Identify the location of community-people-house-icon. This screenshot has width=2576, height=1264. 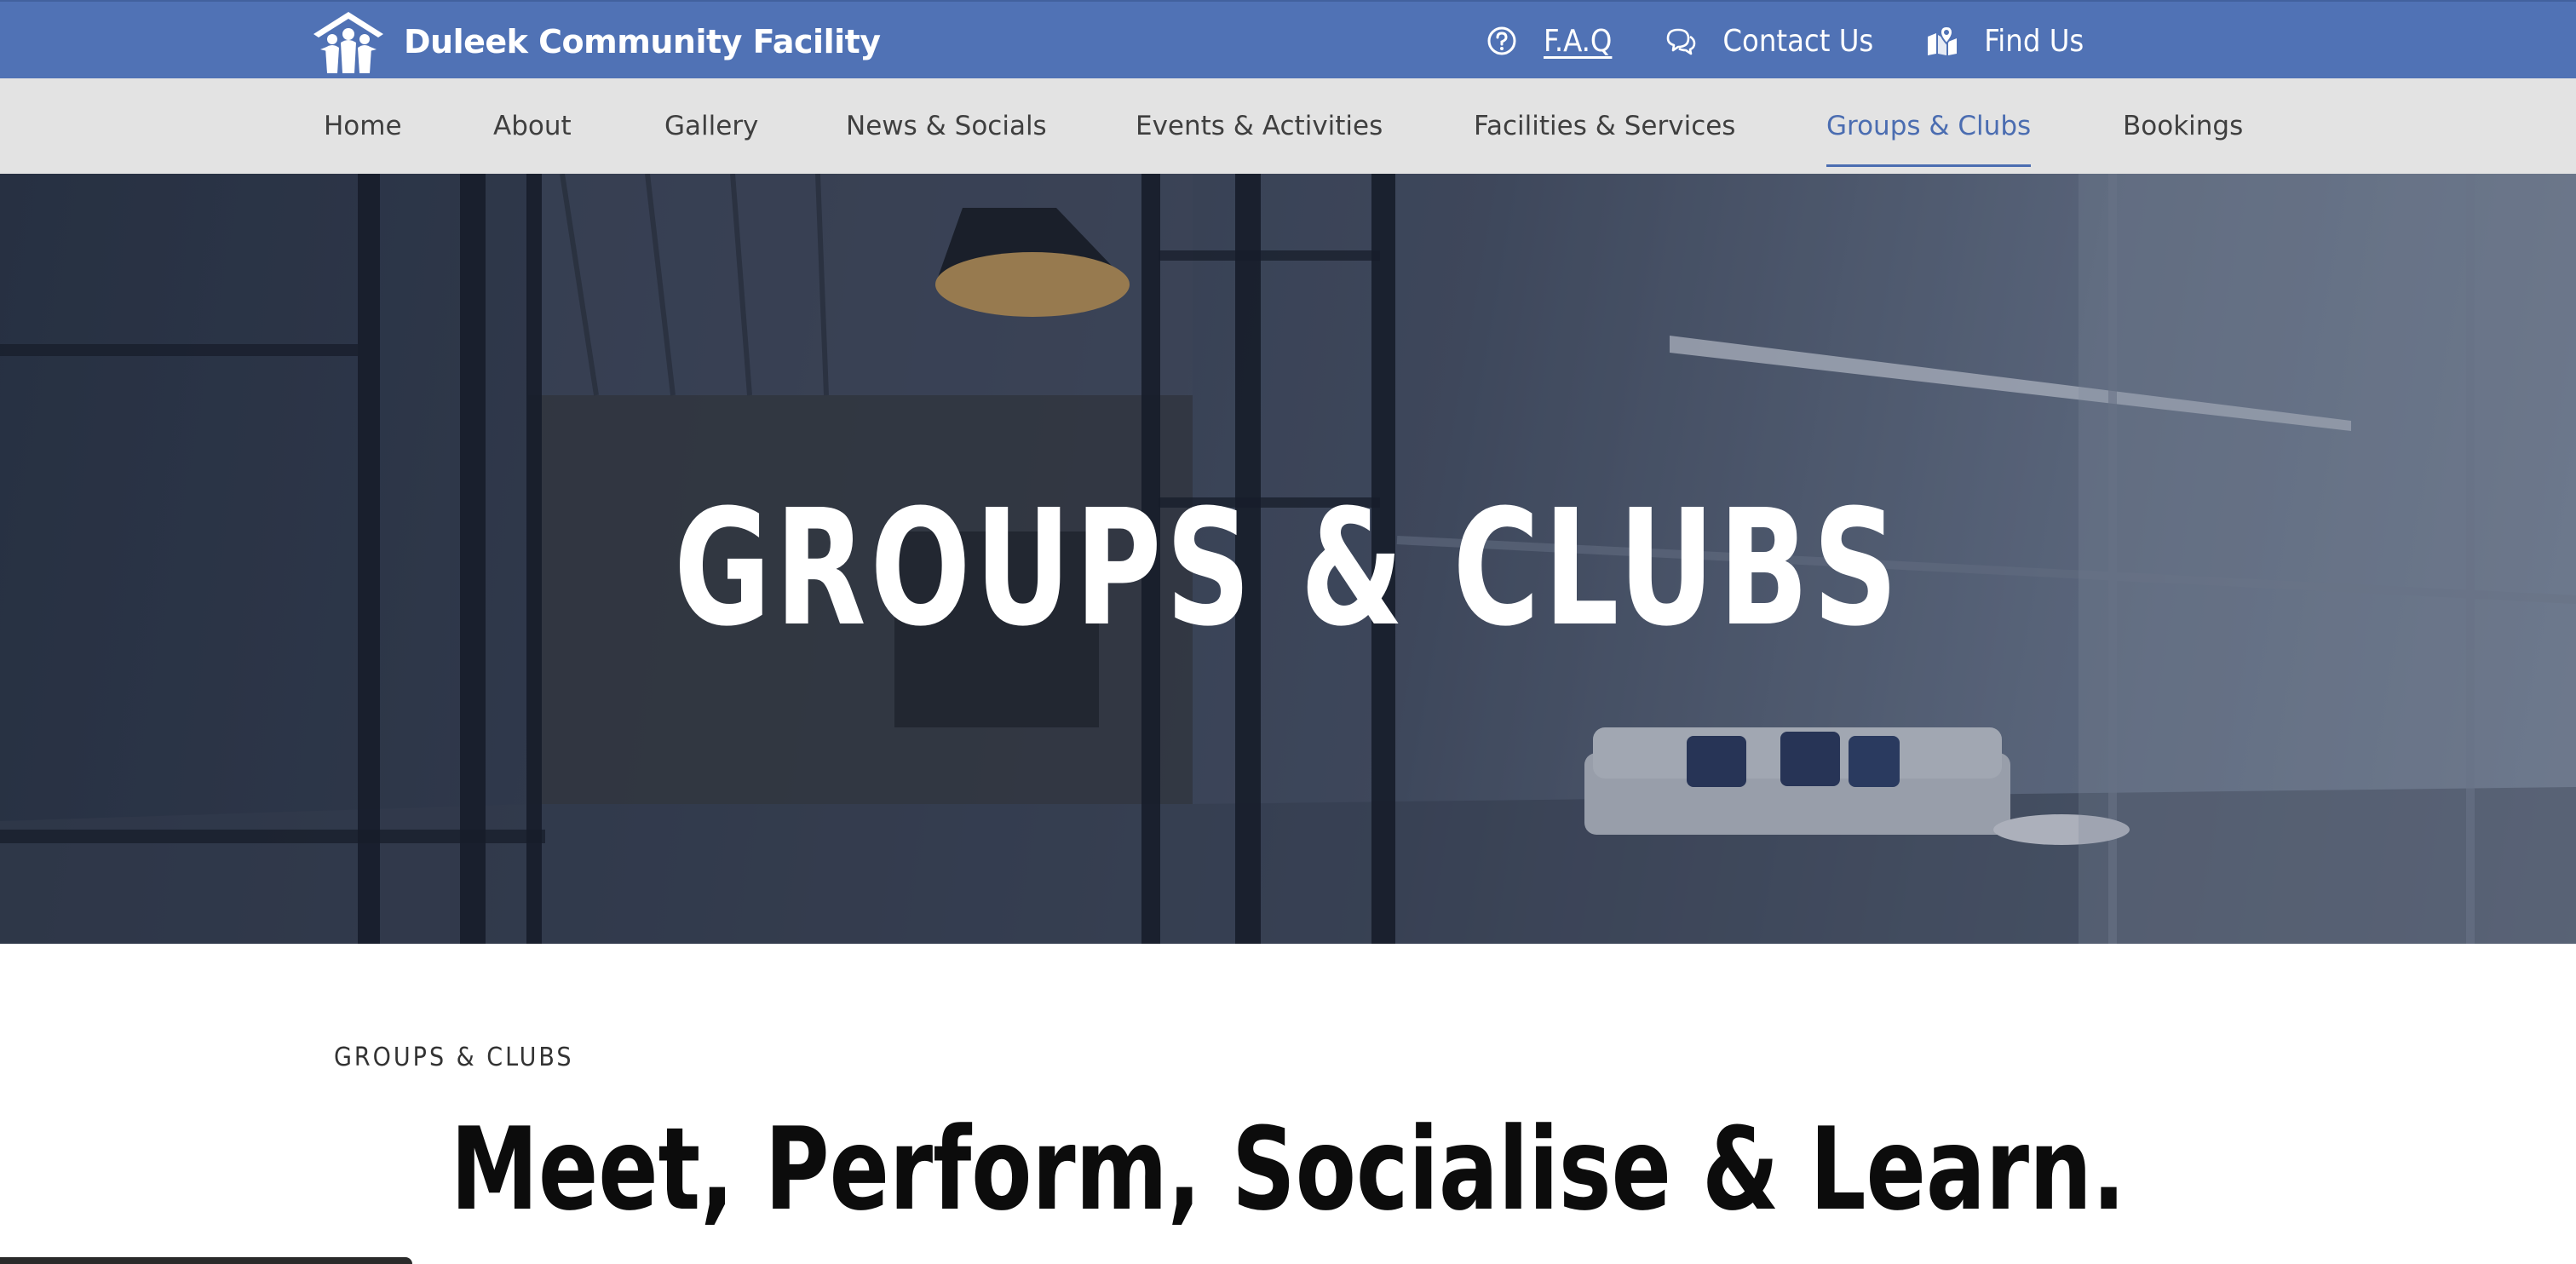
(348, 42).